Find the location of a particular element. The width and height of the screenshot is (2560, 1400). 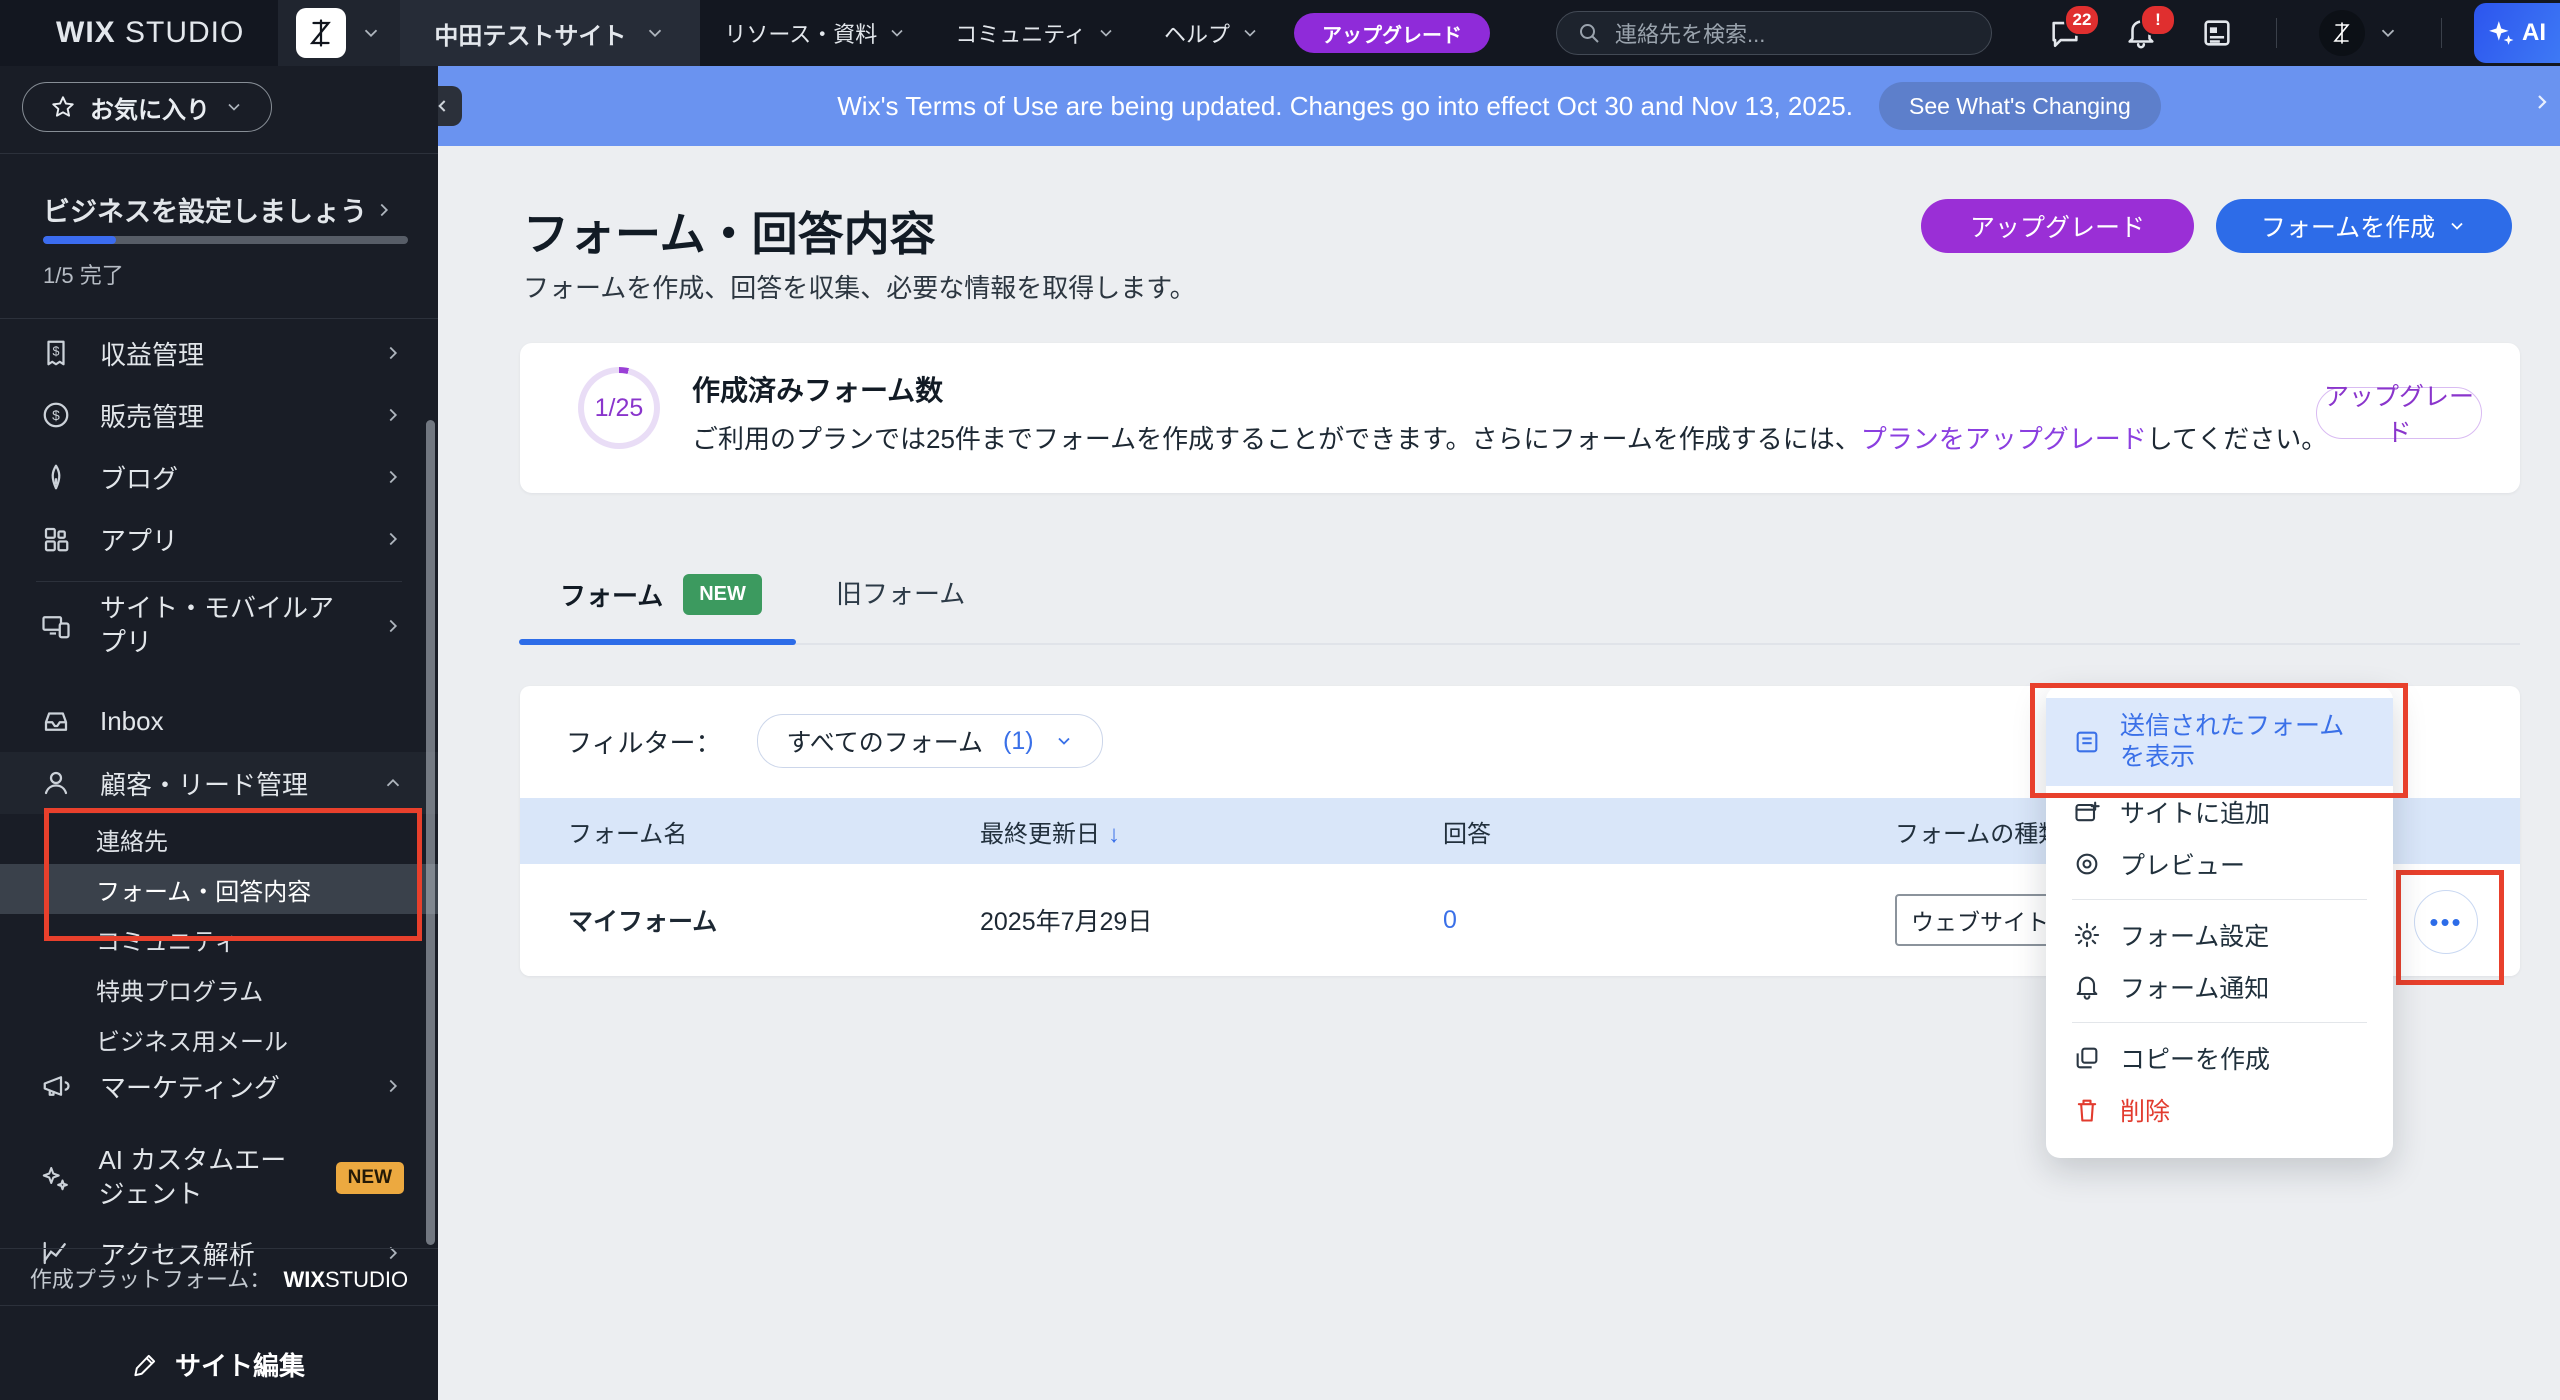

sidebar-subitem-loyalty: 特典プログラム is located at coordinates (219, 989).